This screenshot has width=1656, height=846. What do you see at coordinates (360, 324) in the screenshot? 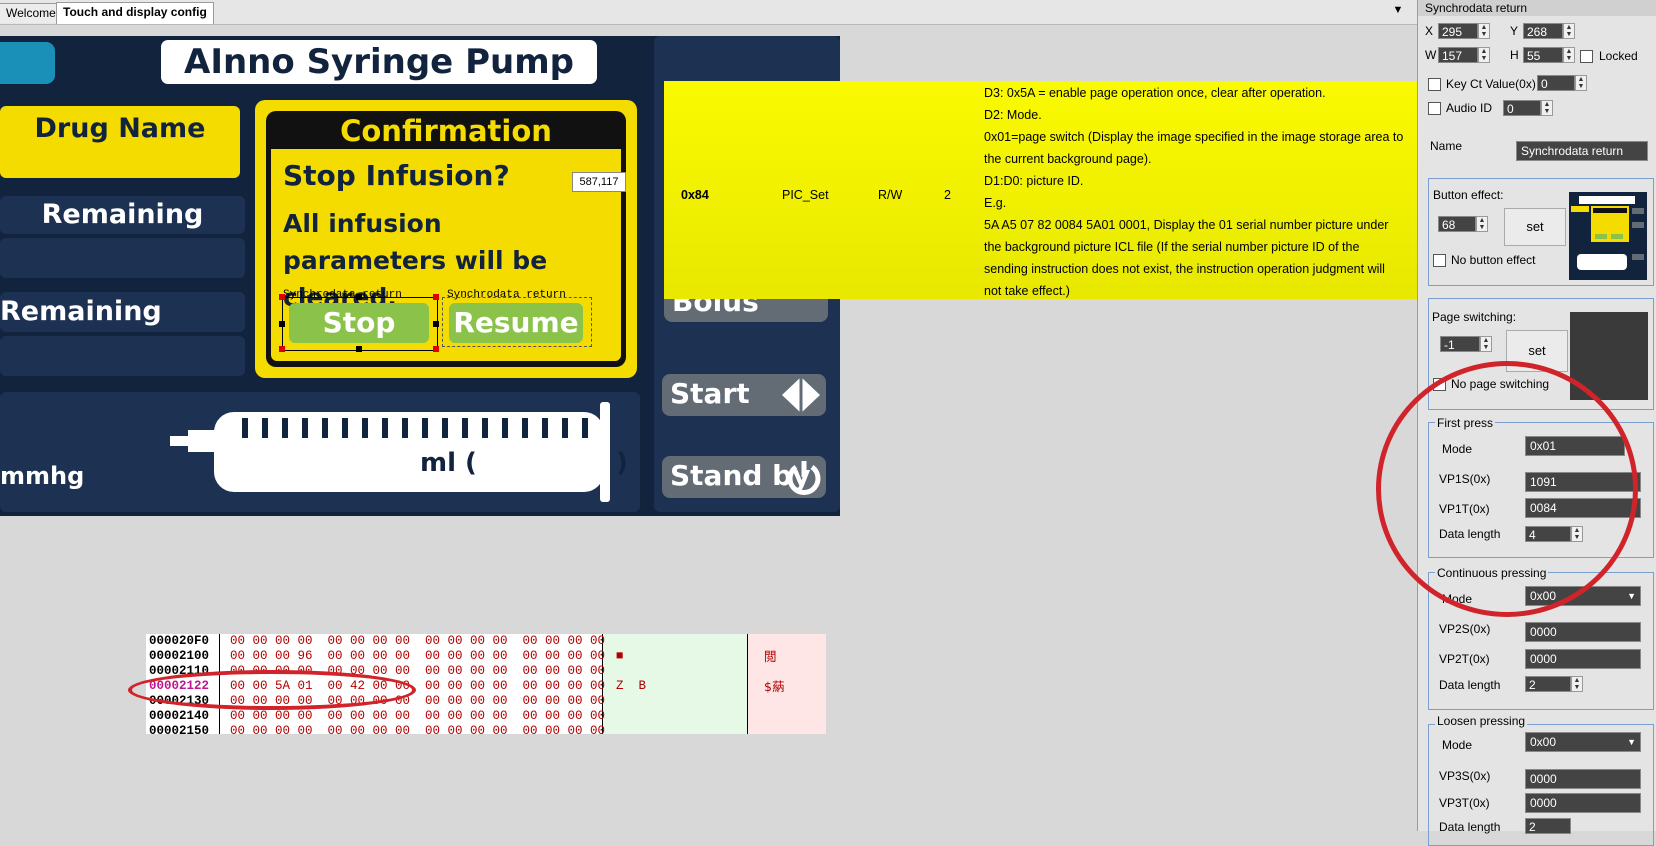
I see `stop-selection-box` at bounding box center [360, 324].